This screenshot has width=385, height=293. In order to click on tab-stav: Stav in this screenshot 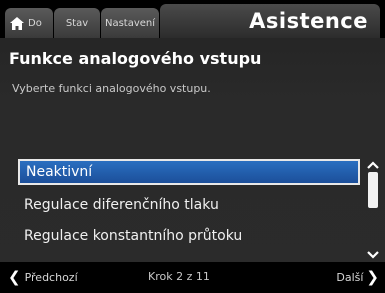, I will do `click(77, 23)`.